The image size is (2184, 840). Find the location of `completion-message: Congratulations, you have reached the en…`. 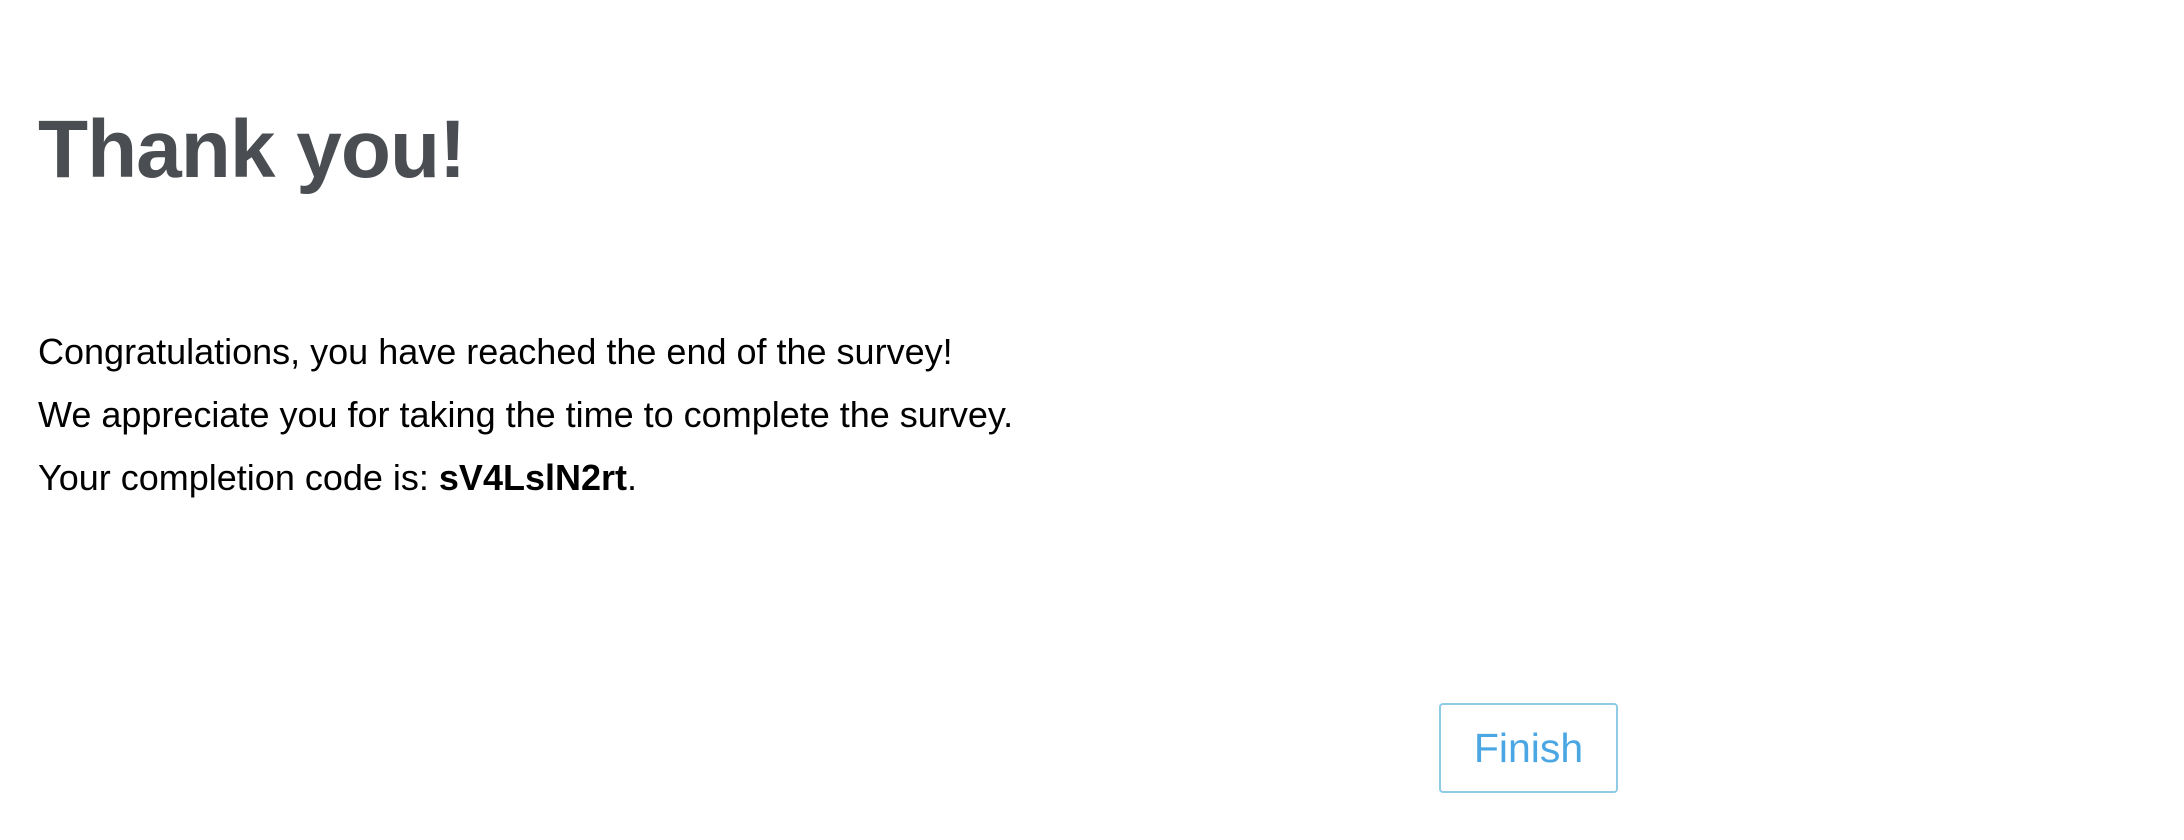

completion-message: Congratulations, you have reached the en… is located at coordinates (588, 414).